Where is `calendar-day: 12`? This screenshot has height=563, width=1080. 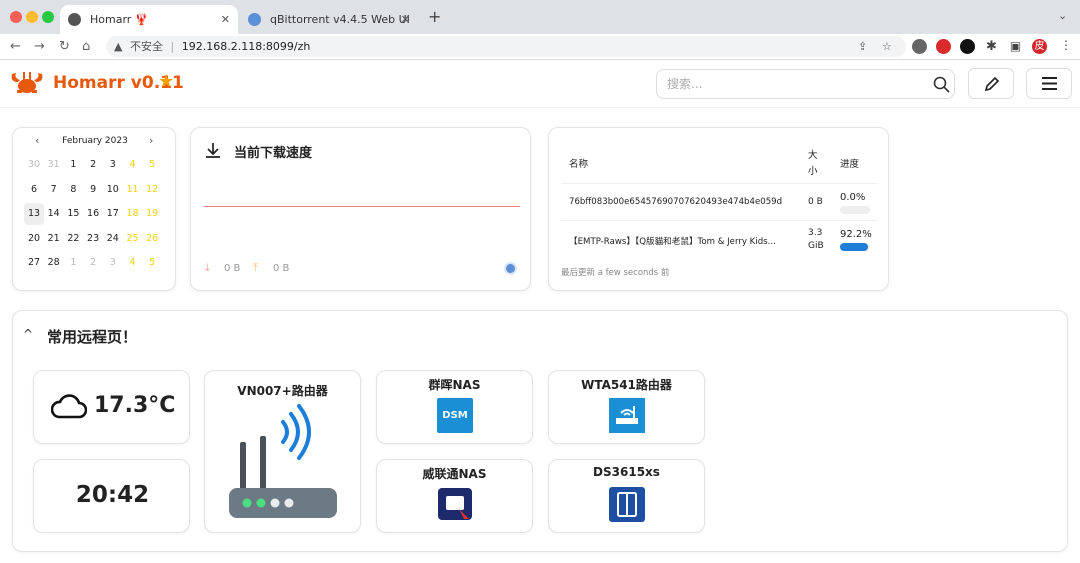 calendar-day: 12 is located at coordinates (152, 190).